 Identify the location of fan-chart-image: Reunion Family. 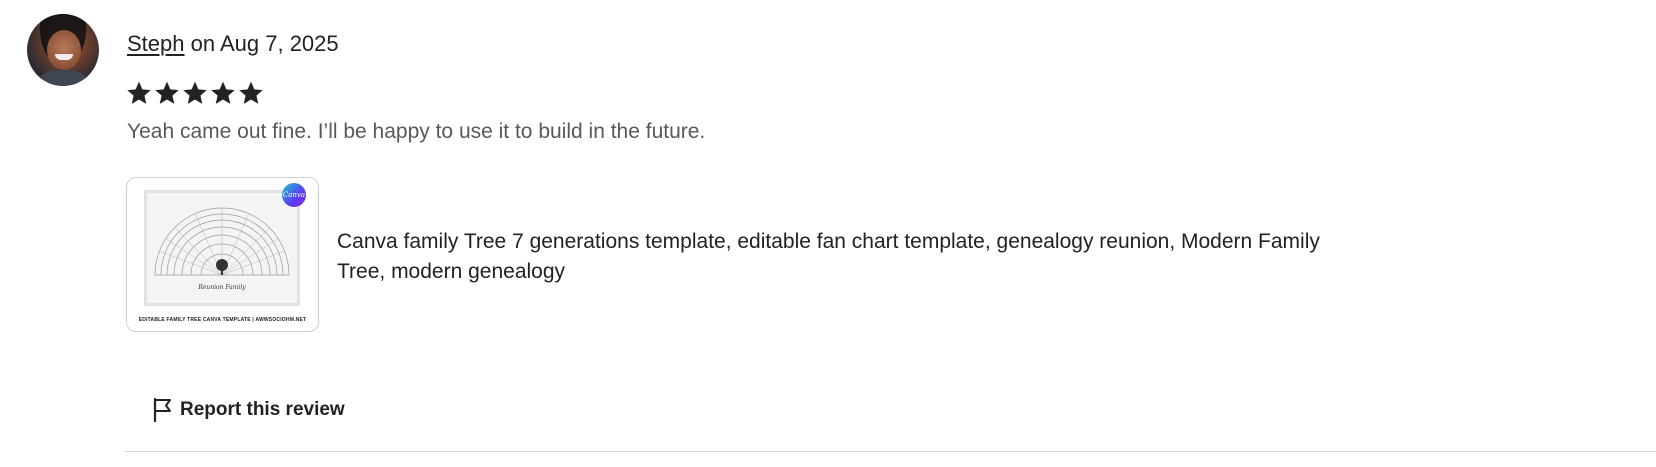
(222, 249).